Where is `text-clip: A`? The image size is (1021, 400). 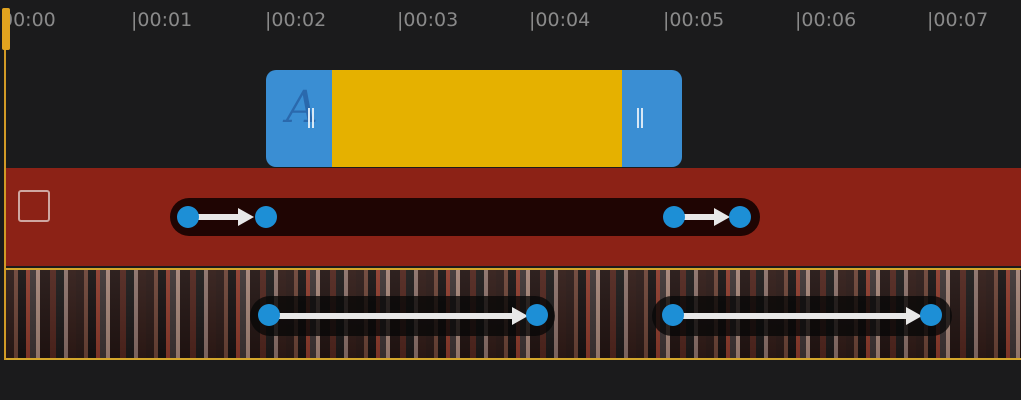 text-clip: A is located at coordinates (474, 118).